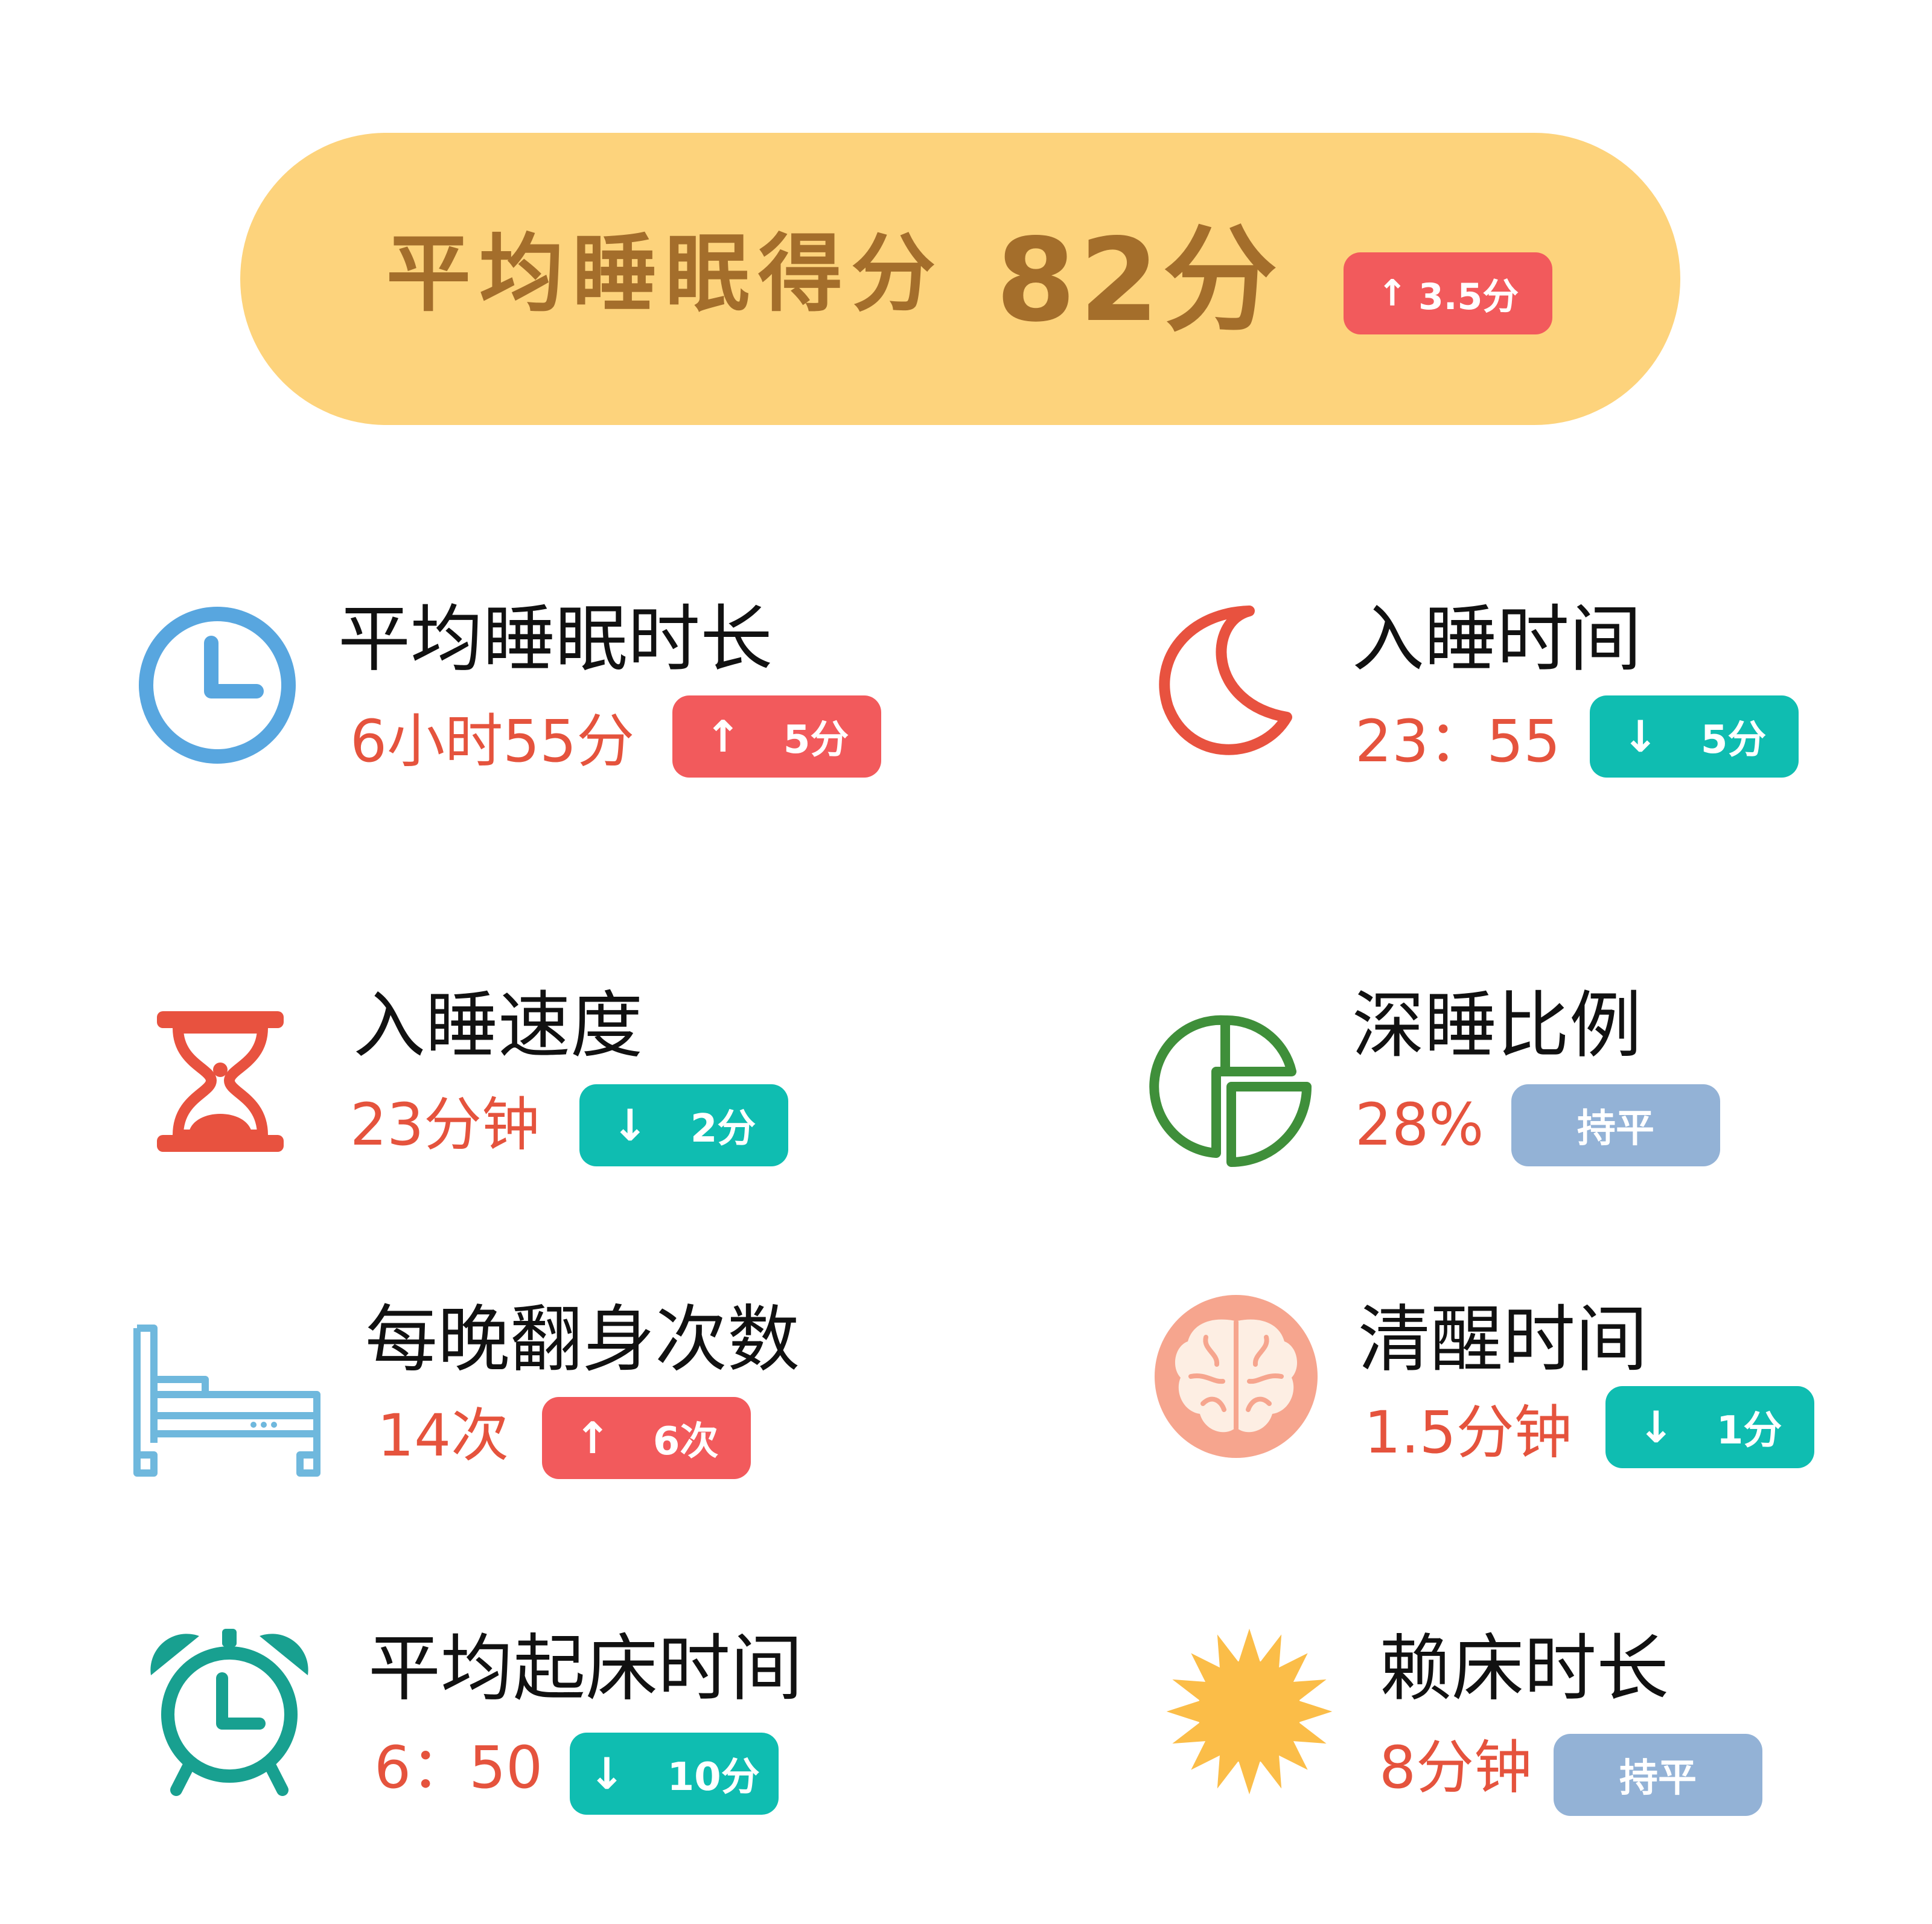 Image resolution: width=1932 pixels, height=1924 pixels. What do you see at coordinates (1231, 1086) in the screenshot?
I see `pie-chart-icon` at bounding box center [1231, 1086].